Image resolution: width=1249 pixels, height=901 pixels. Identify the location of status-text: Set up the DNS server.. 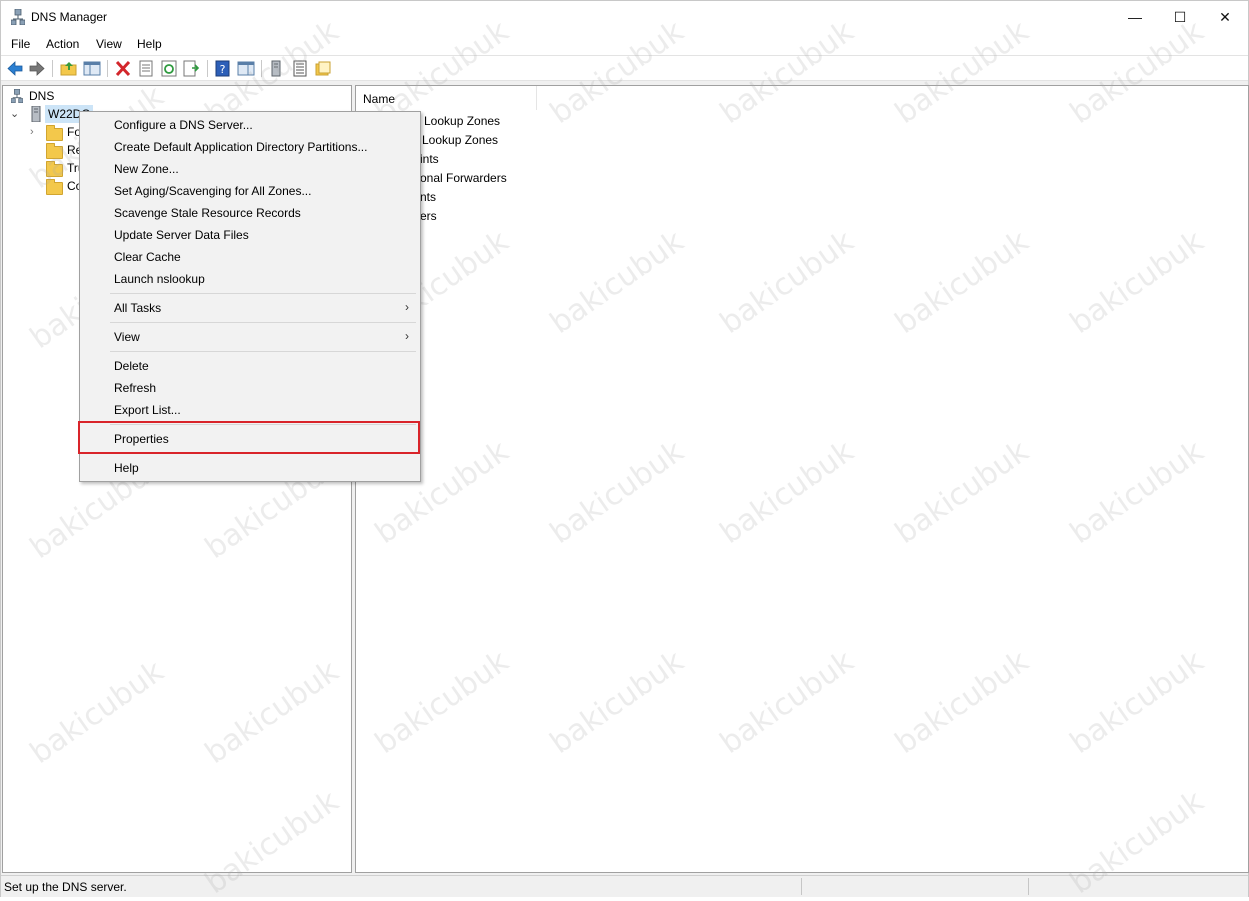
(65, 887).